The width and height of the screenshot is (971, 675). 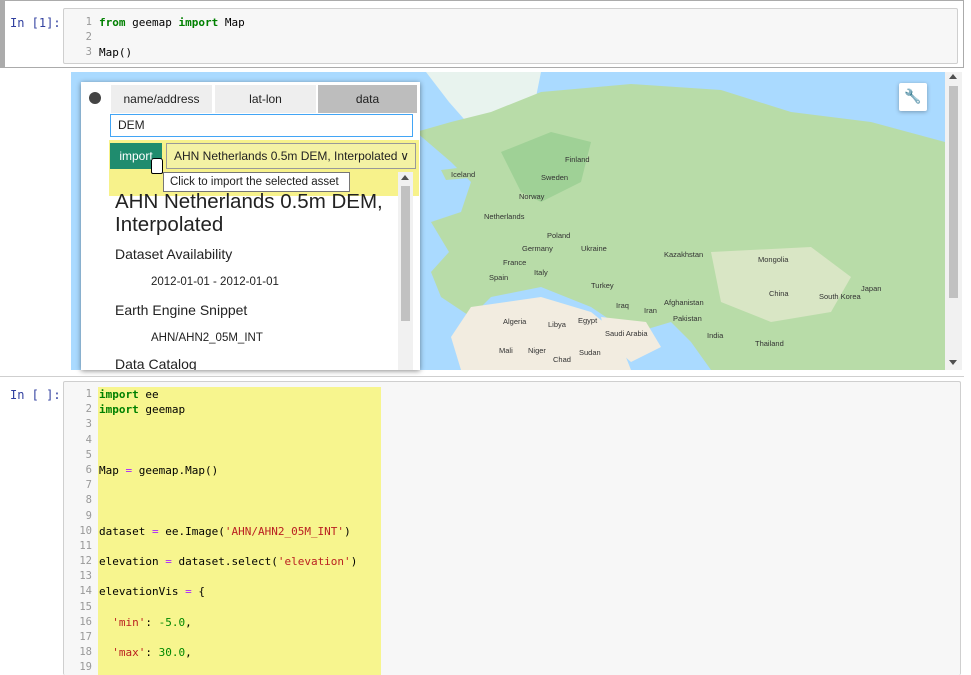 What do you see at coordinates (953, 362) in the screenshot?
I see `scroll-down-arrow-icon` at bounding box center [953, 362].